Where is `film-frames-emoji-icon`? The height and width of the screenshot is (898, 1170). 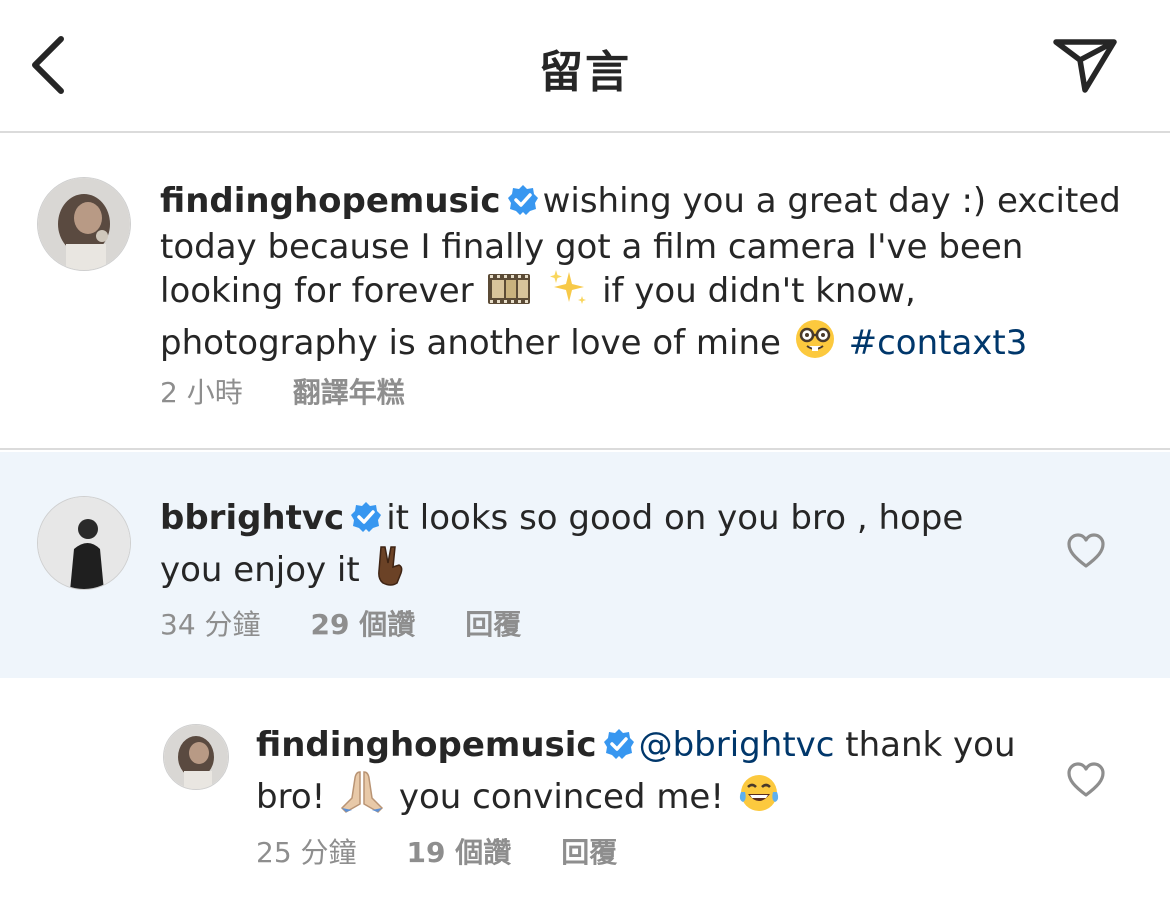
film-frames-emoji-icon is located at coordinates (509, 294).